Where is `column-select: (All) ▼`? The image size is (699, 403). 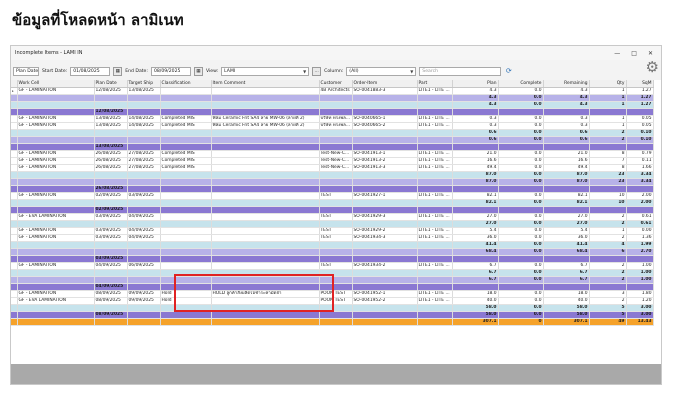 column-select: (All) ▼ is located at coordinates (381, 71).